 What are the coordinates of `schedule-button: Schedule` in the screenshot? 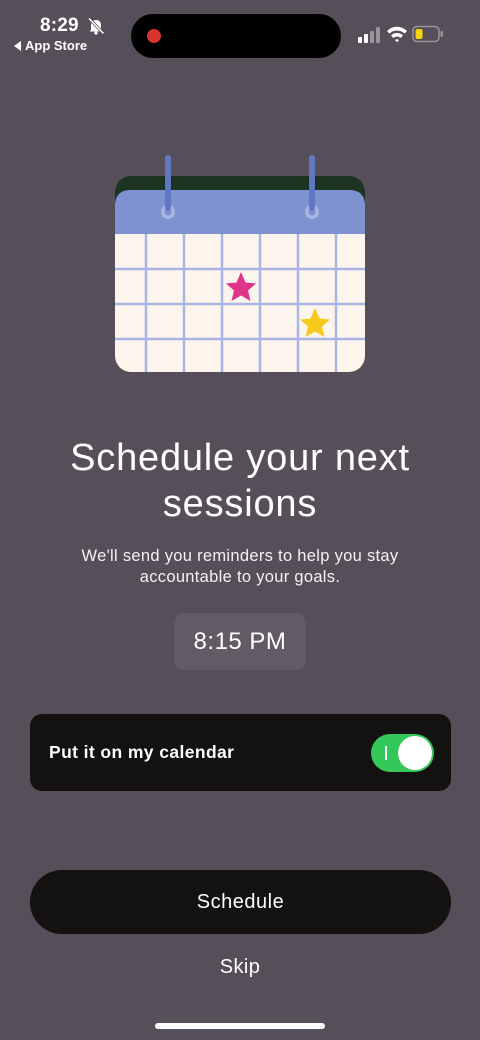 It's located at (240, 902).